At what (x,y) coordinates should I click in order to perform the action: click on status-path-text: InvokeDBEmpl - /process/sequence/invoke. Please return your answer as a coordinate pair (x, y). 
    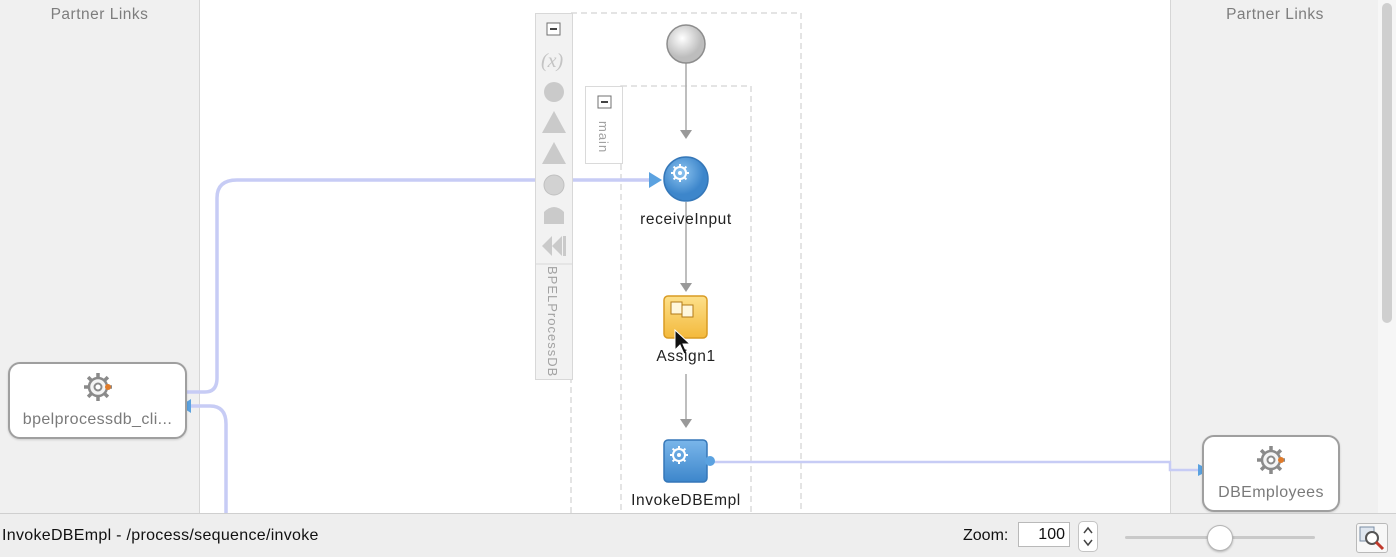
    Looking at the image, I should click on (160, 535).